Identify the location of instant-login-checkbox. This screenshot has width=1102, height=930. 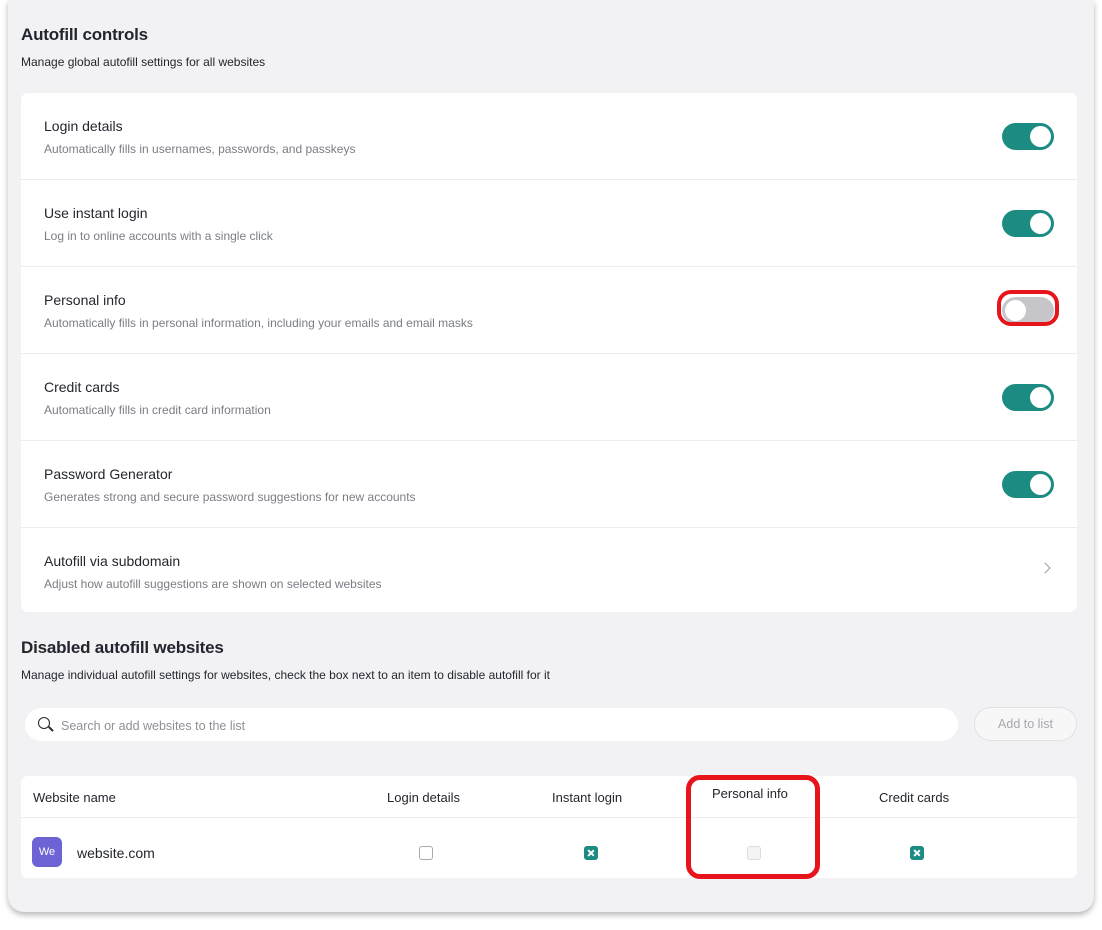
(591, 853).